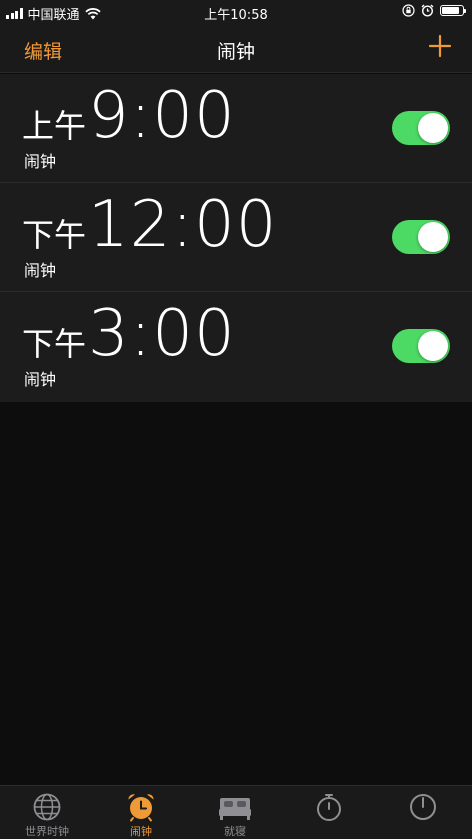  What do you see at coordinates (141, 808) in the screenshot?
I see `alarm-clock-icon` at bounding box center [141, 808].